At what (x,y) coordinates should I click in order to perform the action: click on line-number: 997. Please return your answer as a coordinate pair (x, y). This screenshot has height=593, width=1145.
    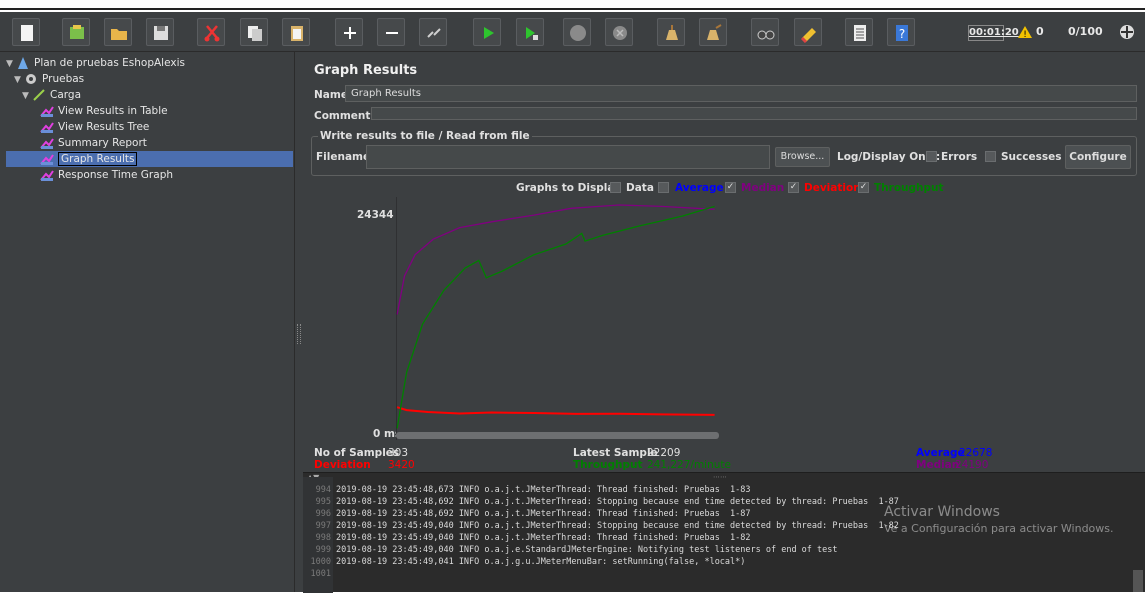
    Looking at the image, I should click on (323, 526).